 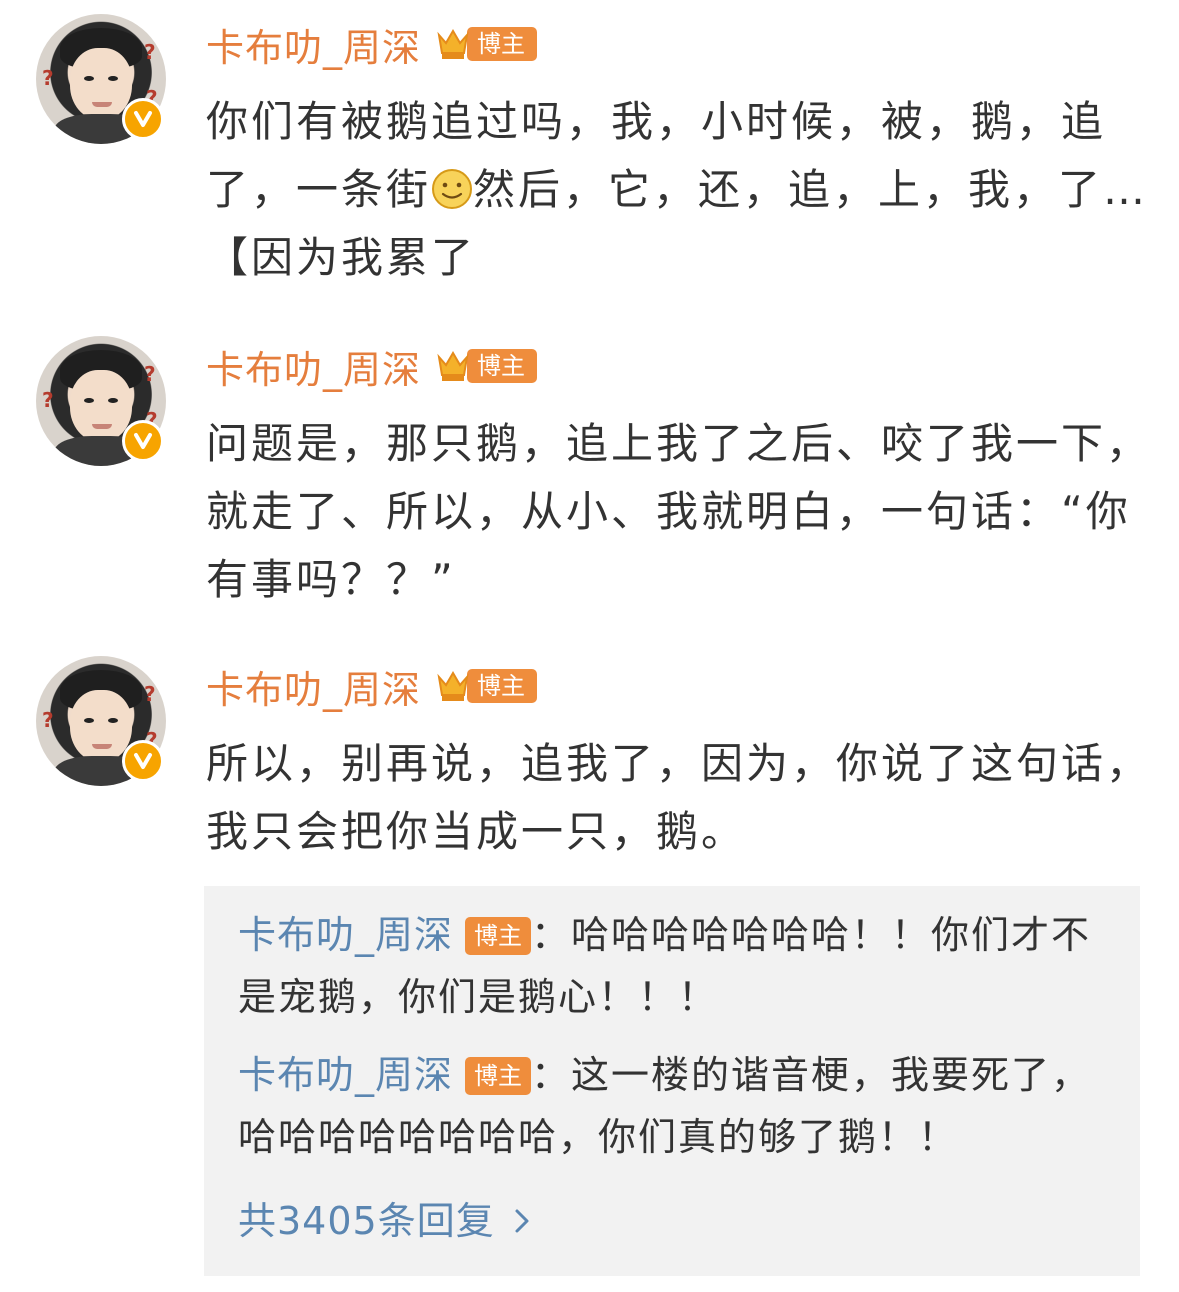 I want to click on more-replies-label: 共3405条回复, so click(x=366, y=1221).